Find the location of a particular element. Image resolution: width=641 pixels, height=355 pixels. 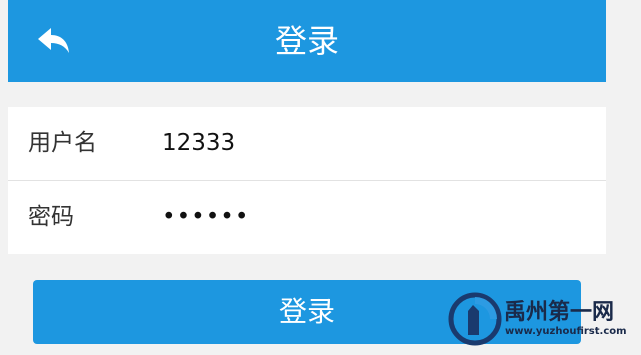

page-title: 登录 is located at coordinates (306, 41).